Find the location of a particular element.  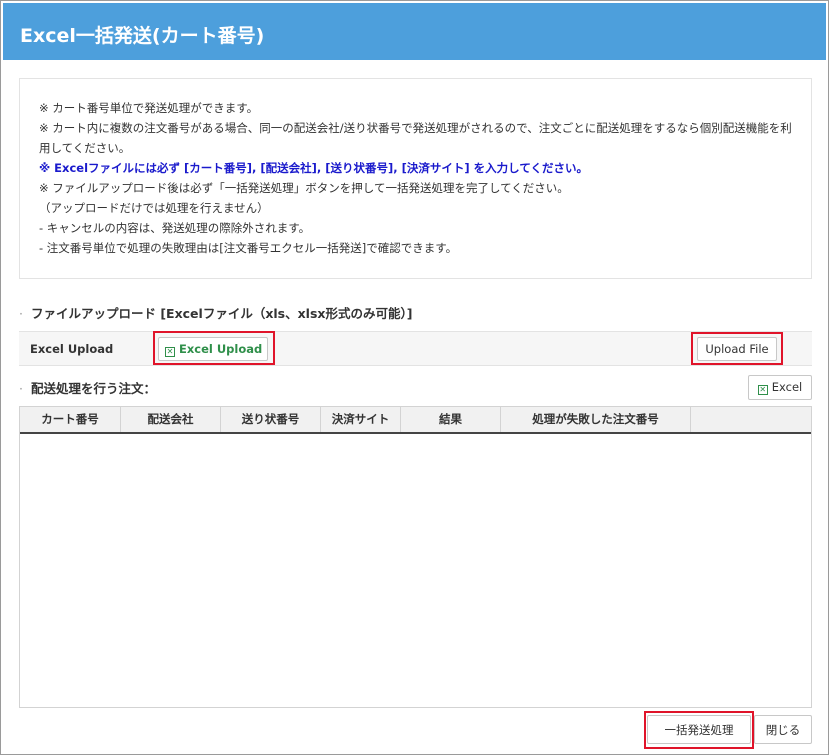

excel-upload-button: ✕ Excel Upload is located at coordinates (213, 349).